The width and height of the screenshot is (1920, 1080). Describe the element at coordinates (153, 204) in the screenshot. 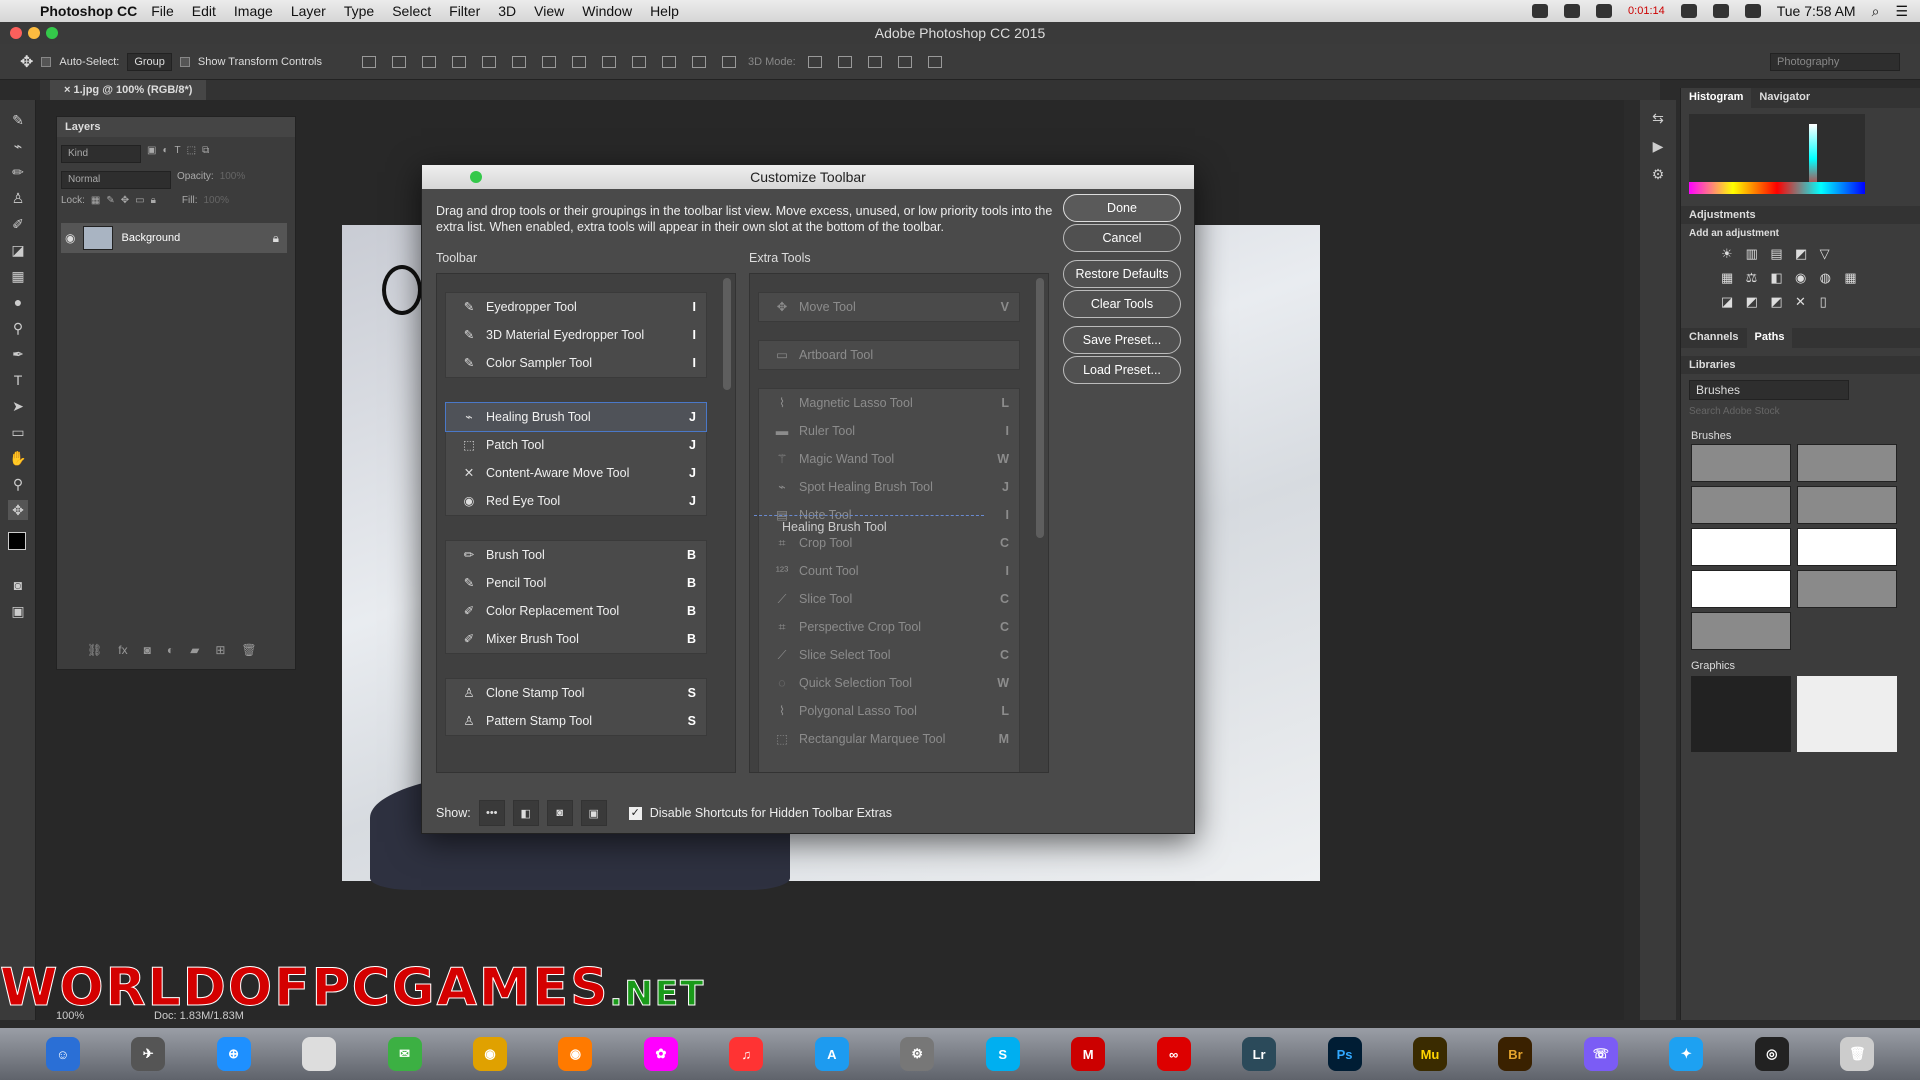

I see `lock-all-icon: 🔒︎` at that location.